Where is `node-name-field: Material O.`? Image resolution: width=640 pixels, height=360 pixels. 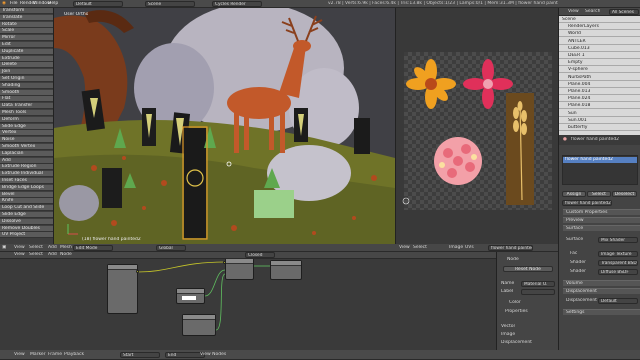 node-name-field: Material O. is located at coordinates (538, 284).